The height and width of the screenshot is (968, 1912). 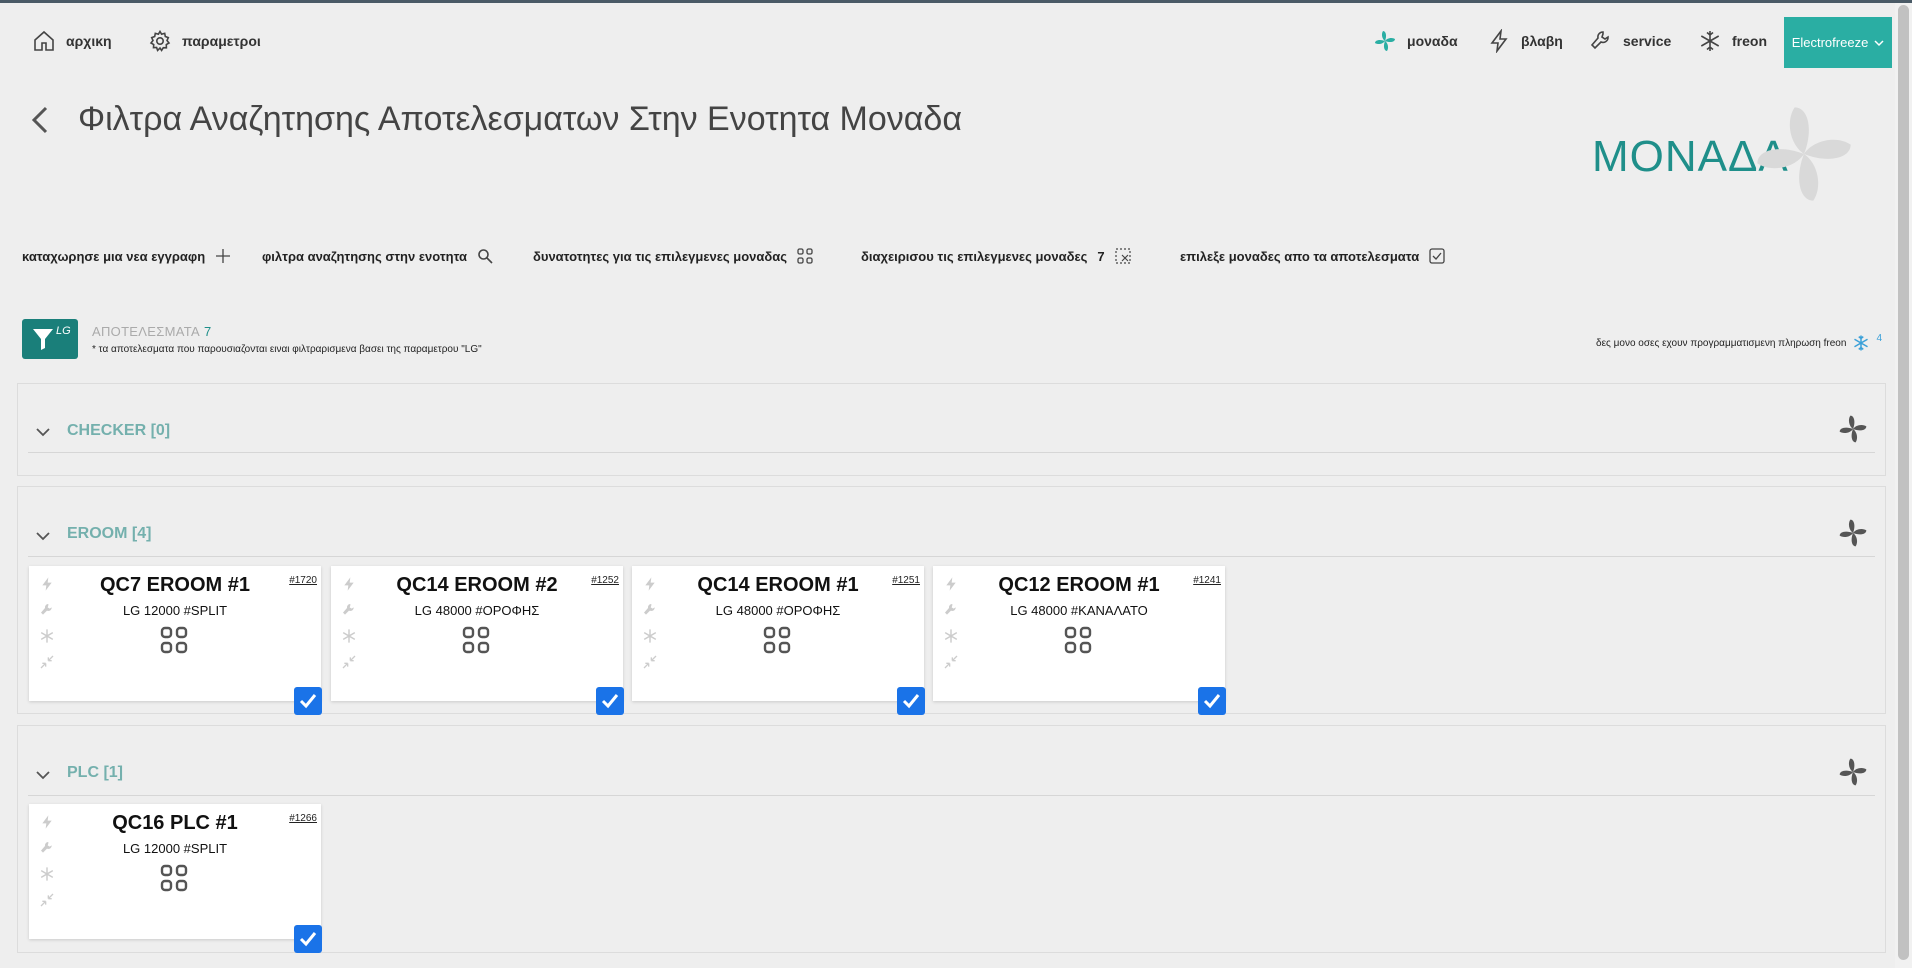 I want to click on manage-selected-button: διαχειρισου τις επιλεγμενες μοναδες 7, so click(x=996, y=256).